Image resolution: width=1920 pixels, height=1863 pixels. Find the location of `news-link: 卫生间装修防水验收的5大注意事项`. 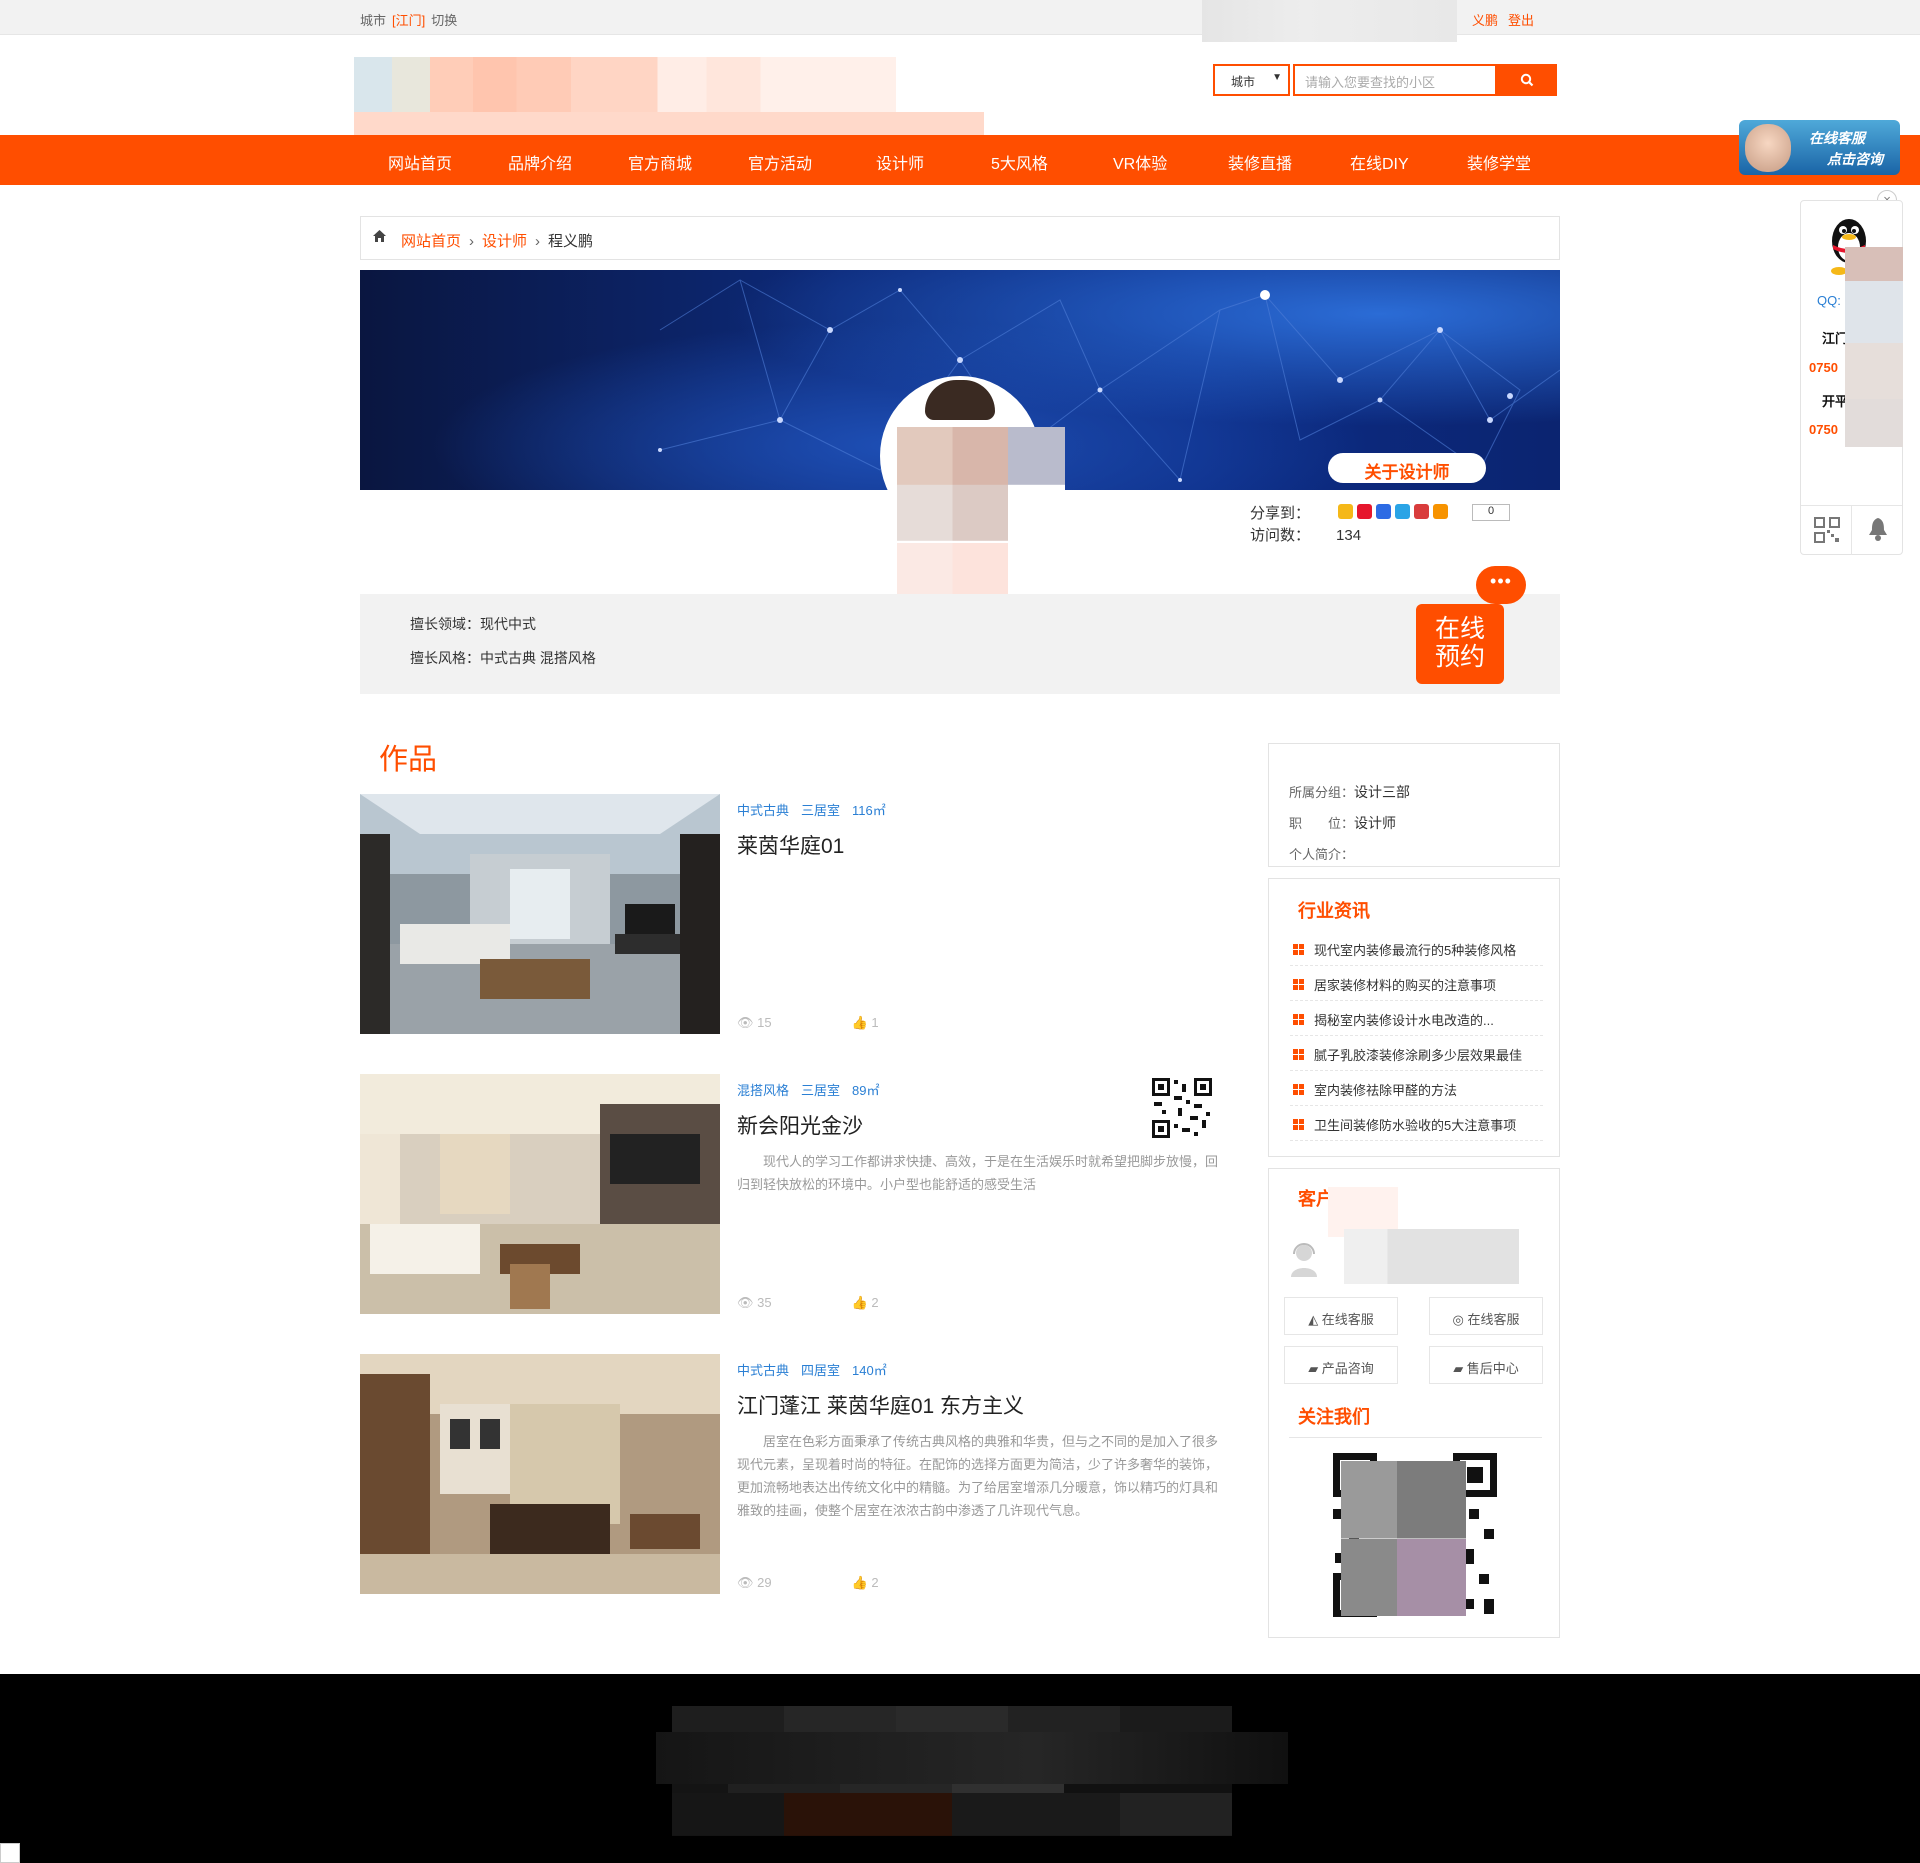

news-link: 卫生间装修防水验收的5大注意事项 is located at coordinates (1415, 1125).